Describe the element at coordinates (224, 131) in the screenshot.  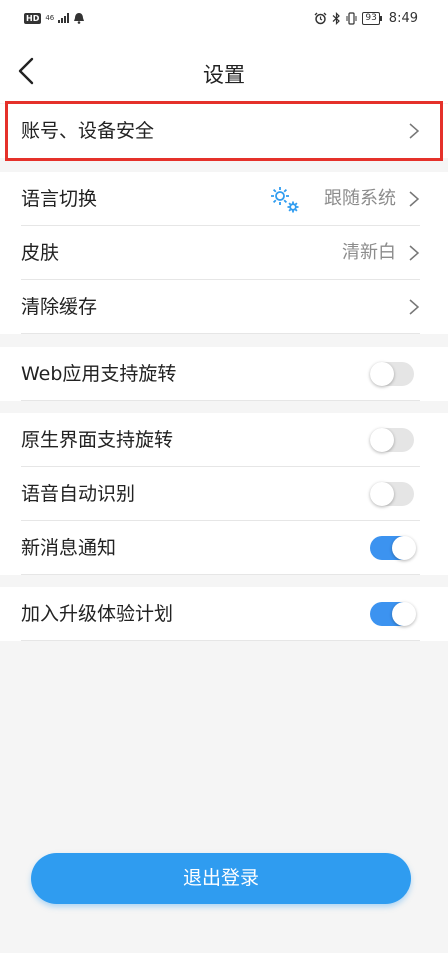
I see `highlight-box` at that location.